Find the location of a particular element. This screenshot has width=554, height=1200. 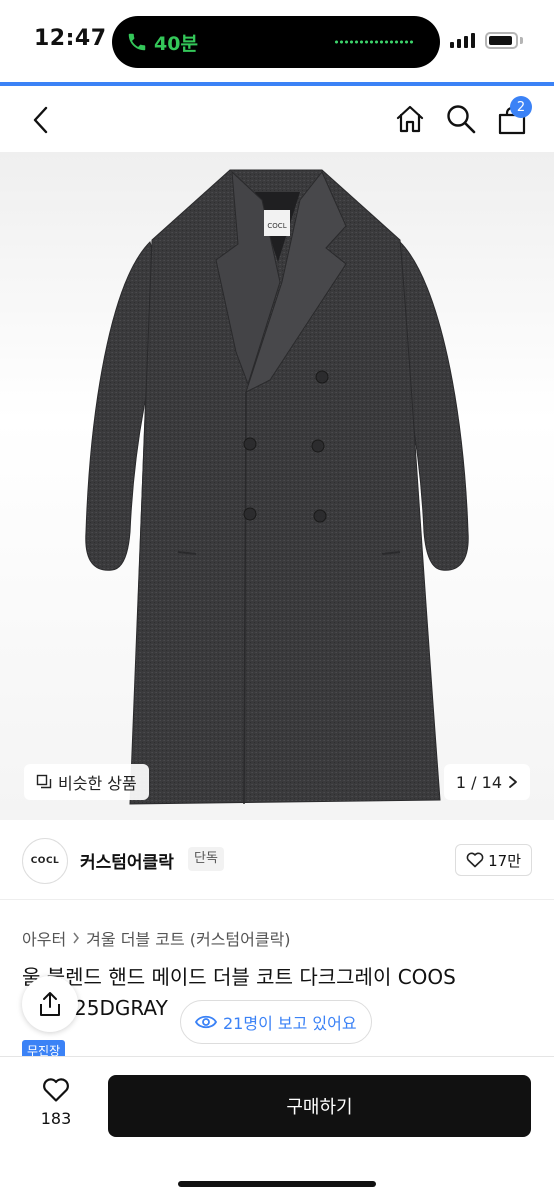

store-like-button: 17만 is located at coordinates (493, 860).